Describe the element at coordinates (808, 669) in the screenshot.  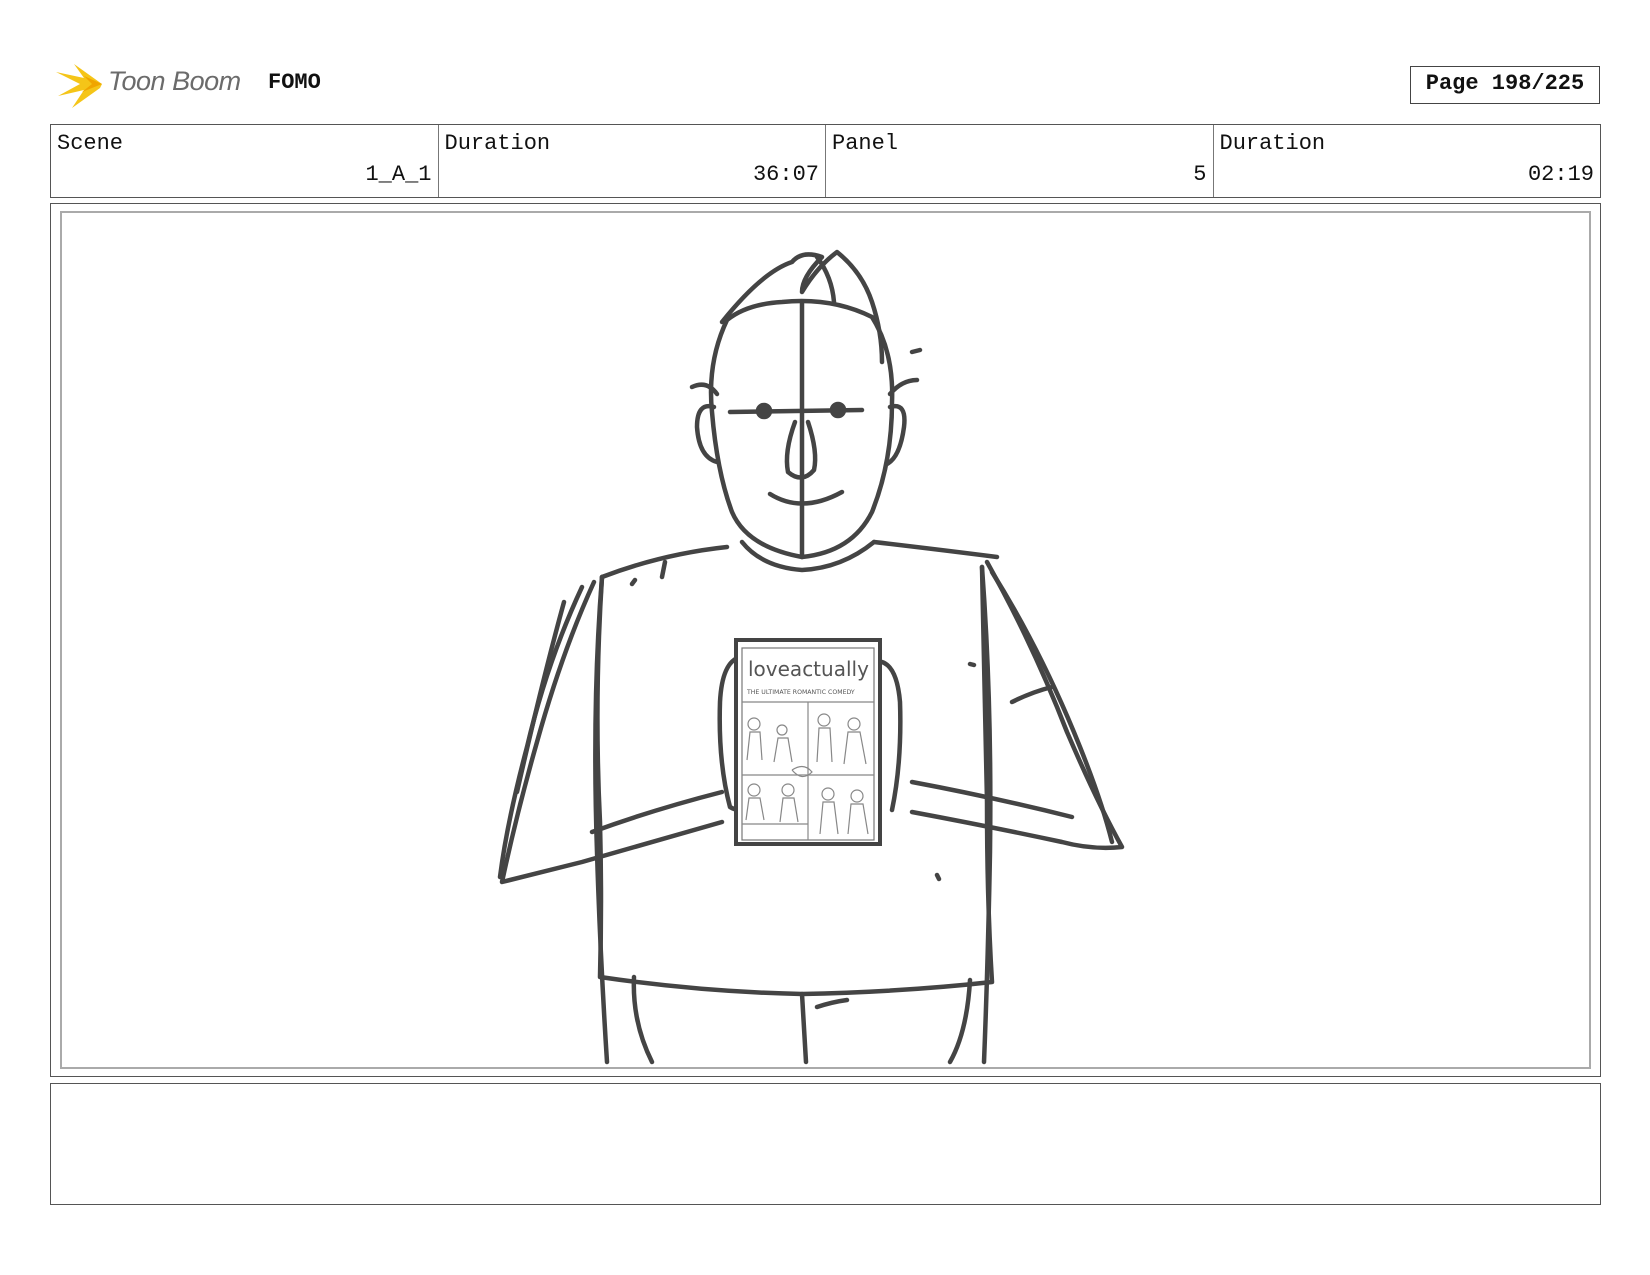
I see `dvd-title: loveactually` at that location.